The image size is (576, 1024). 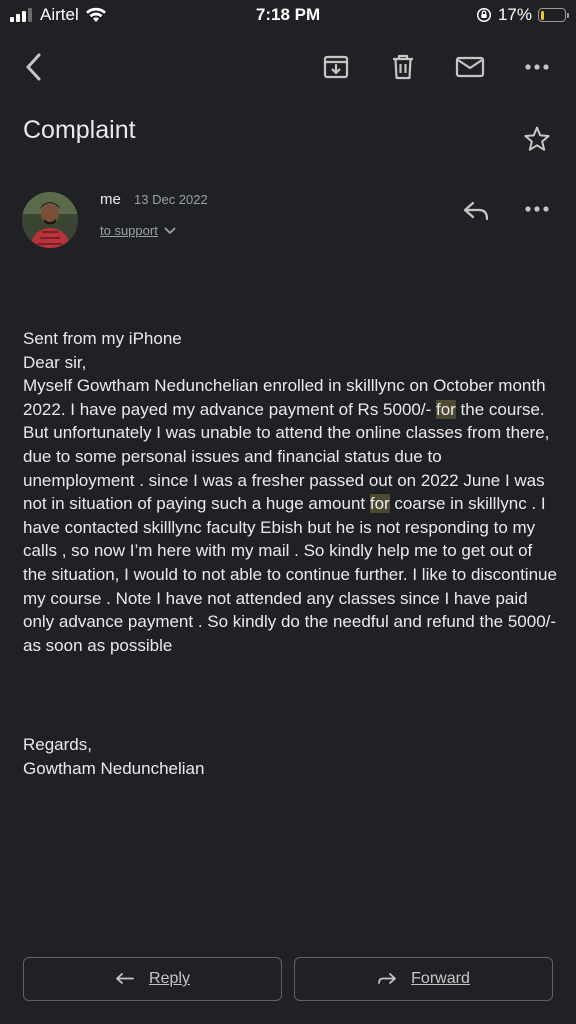 I want to click on forward-label: Forward, so click(x=440, y=978).